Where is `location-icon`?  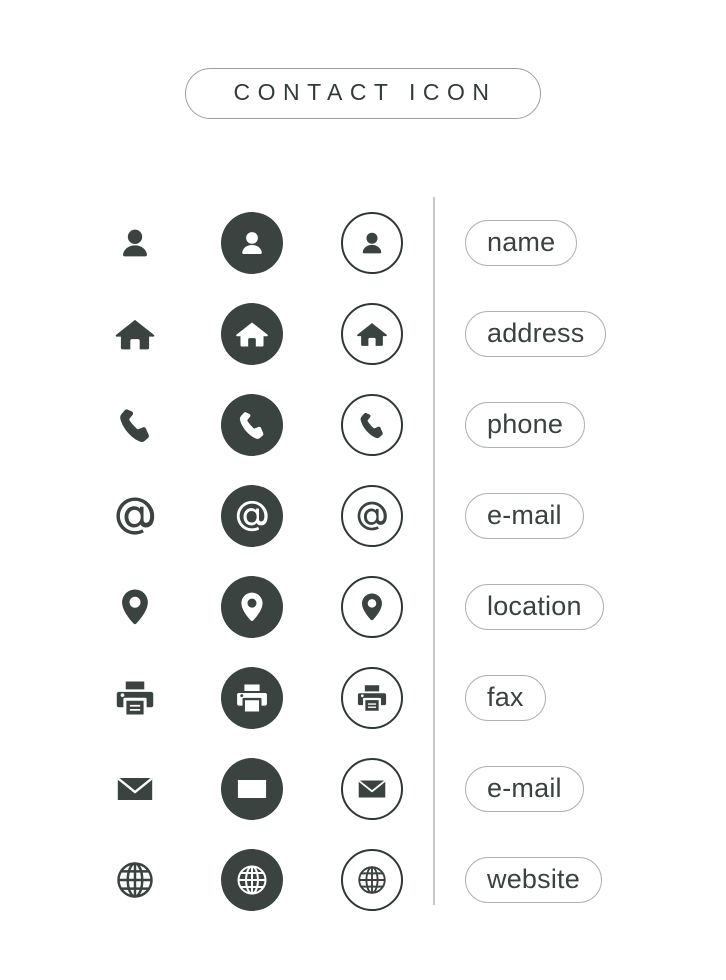 location-icon is located at coordinates (135, 607).